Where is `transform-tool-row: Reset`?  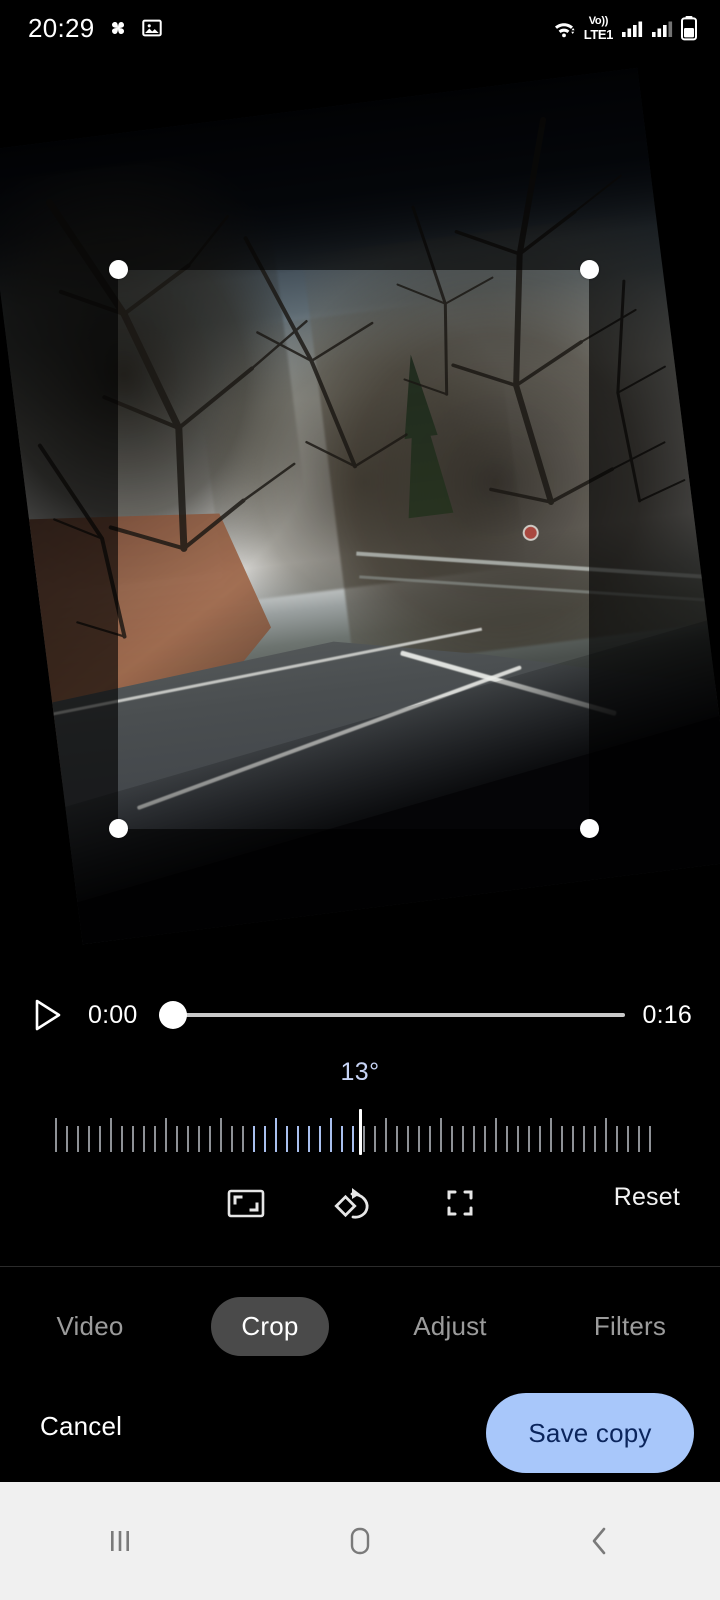
transform-tool-row: Reset is located at coordinates (360, 1202).